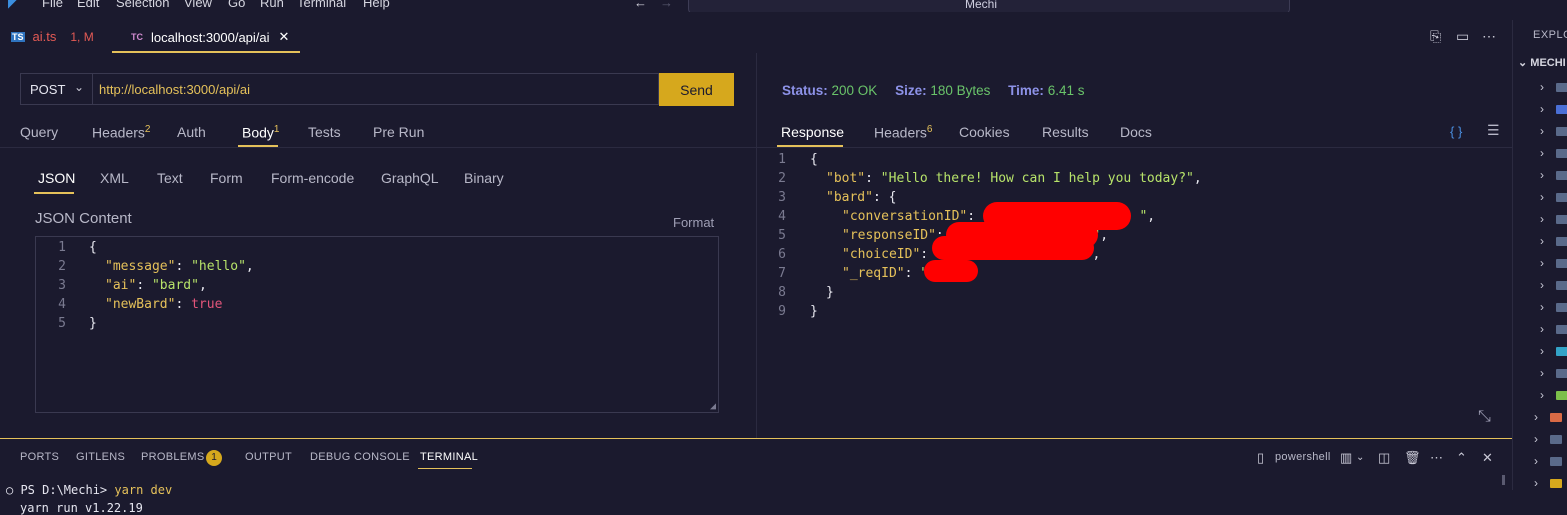  What do you see at coordinates (1435, 36) in the screenshot?
I see `open-changes-icon: ⎘` at bounding box center [1435, 36].